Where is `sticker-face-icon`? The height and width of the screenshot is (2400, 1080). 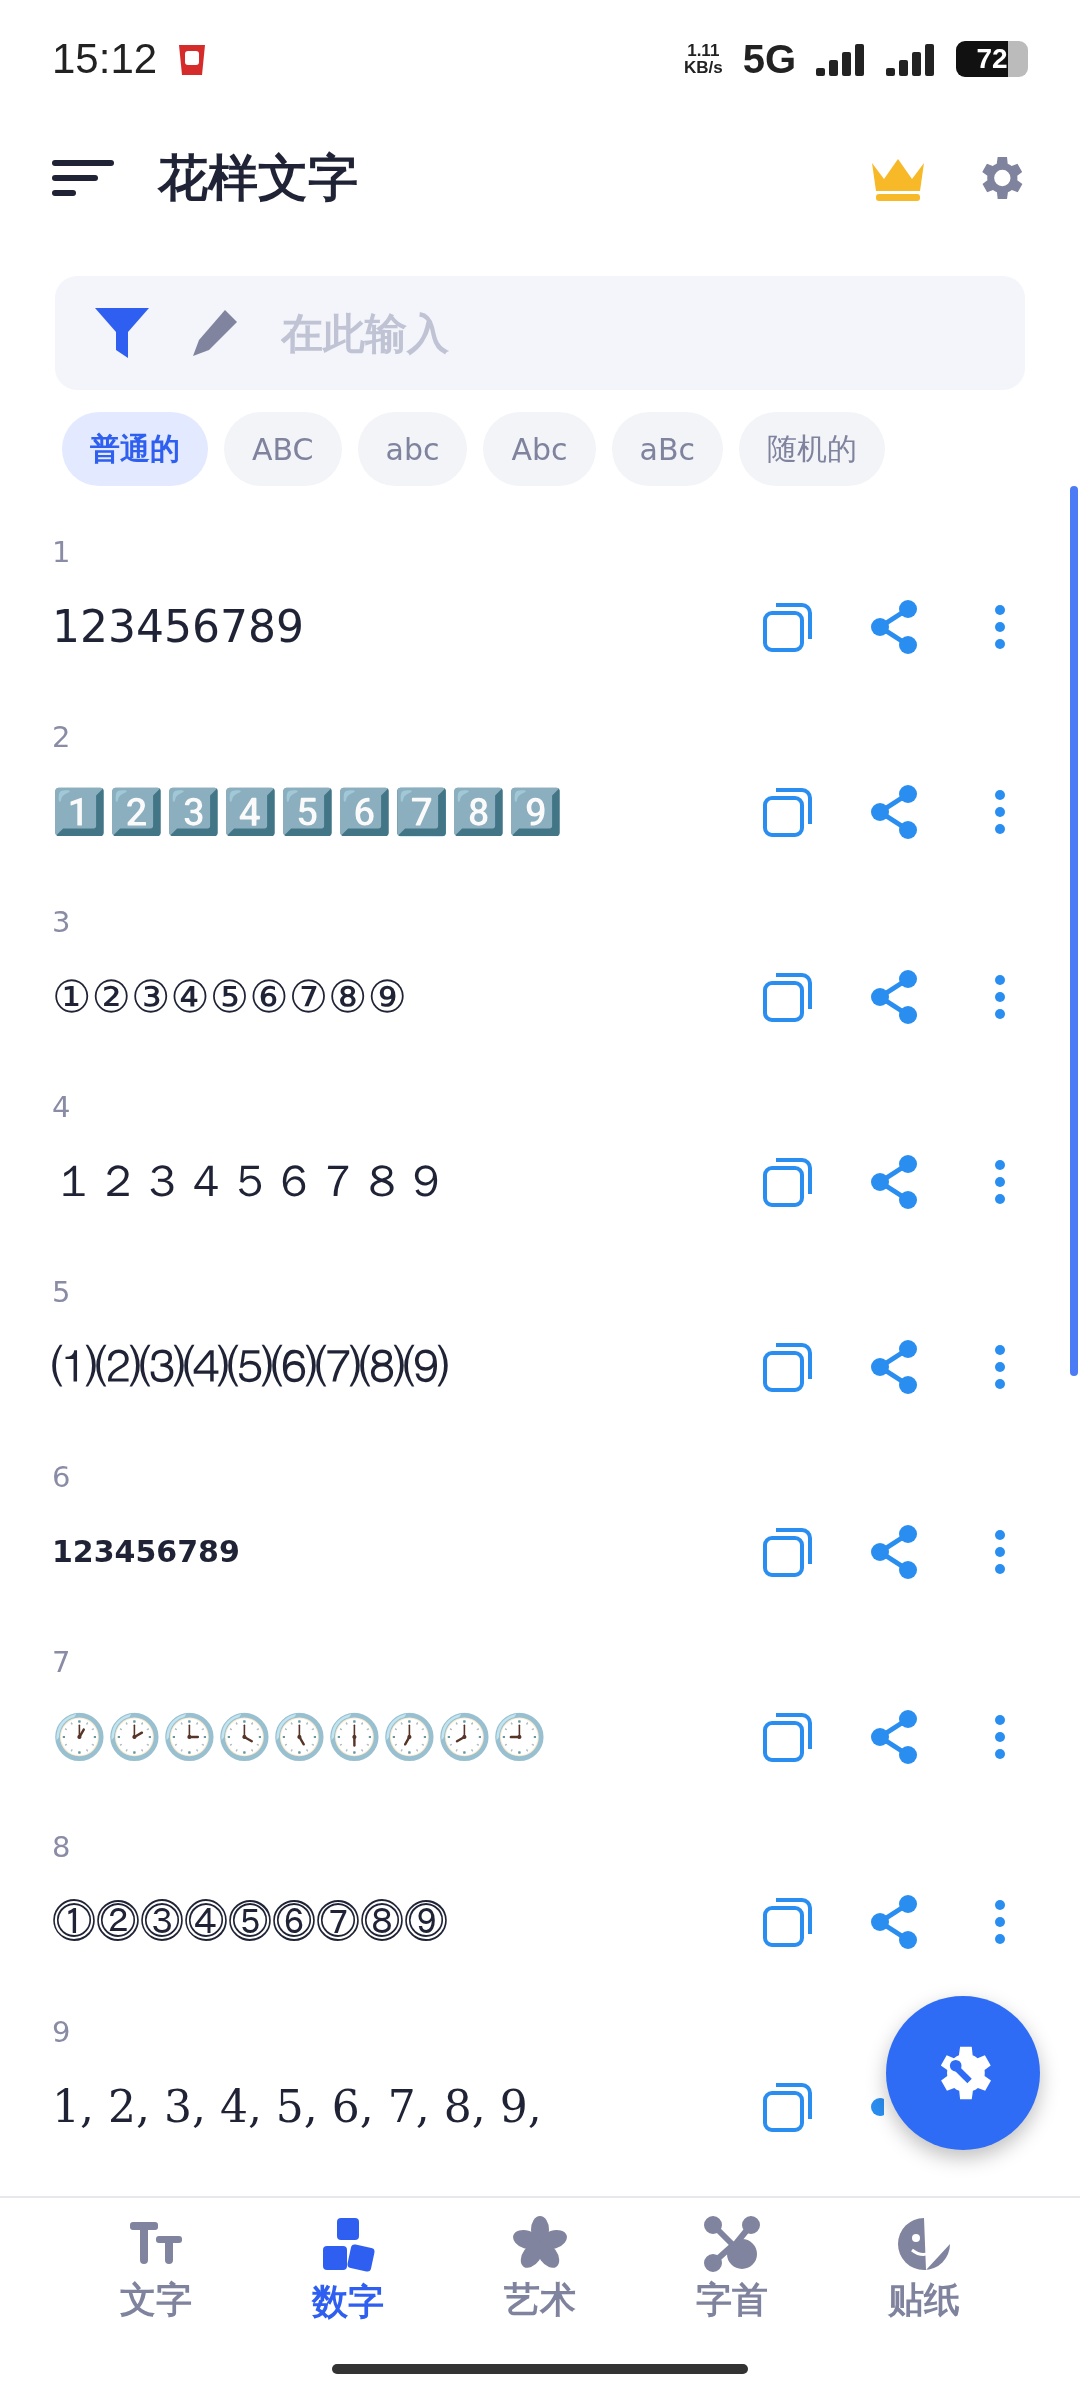 sticker-face-icon is located at coordinates (924, 2244).